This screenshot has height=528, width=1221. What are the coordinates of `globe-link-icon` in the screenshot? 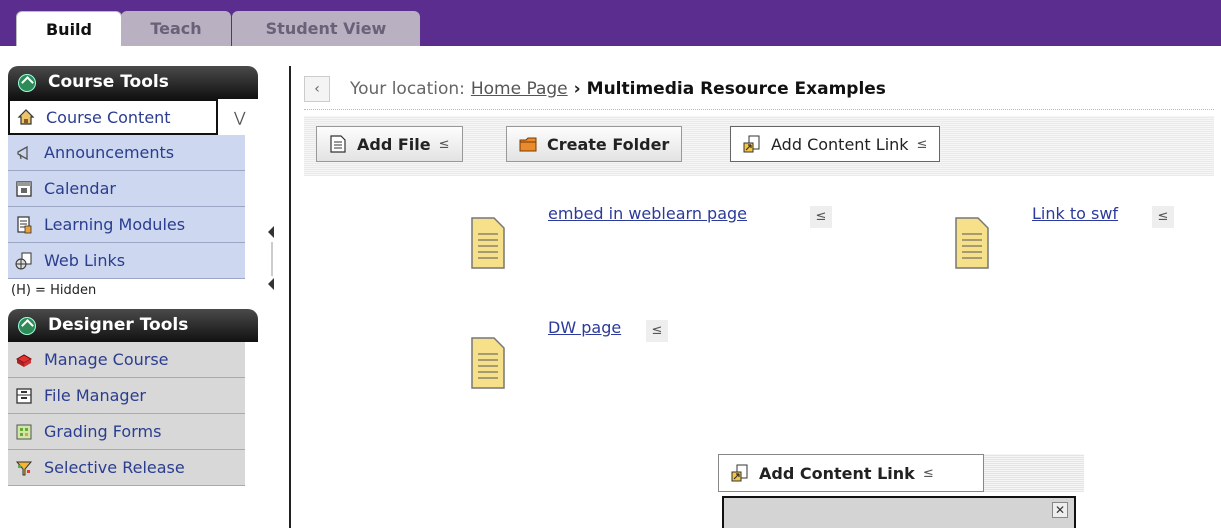 It's located at (24, 261).